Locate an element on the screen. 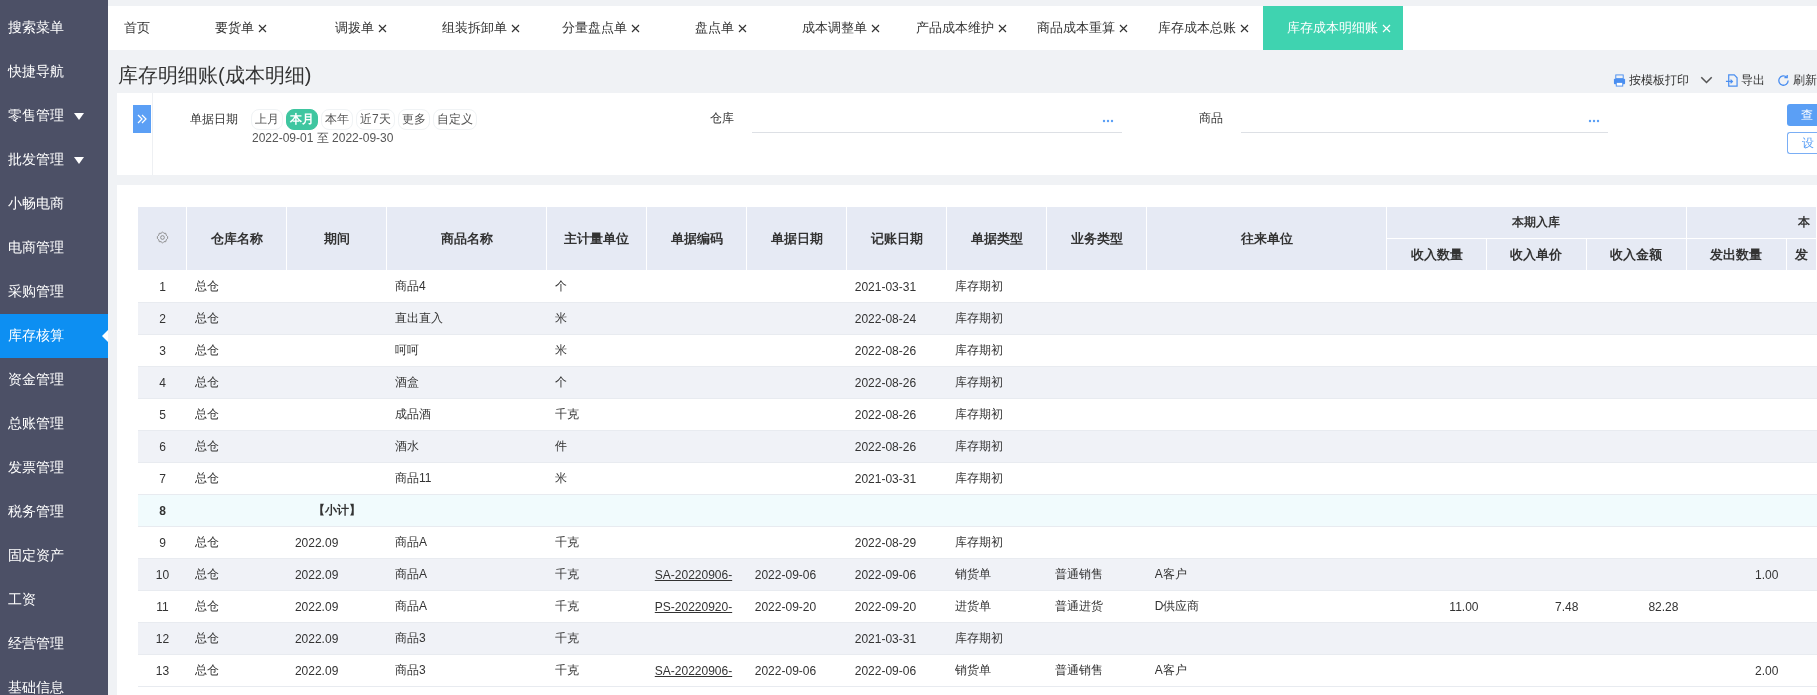 The height and width of the screenshot is (695, 1817). table-cell: 1.00 is located at coordinates (1736, 574).